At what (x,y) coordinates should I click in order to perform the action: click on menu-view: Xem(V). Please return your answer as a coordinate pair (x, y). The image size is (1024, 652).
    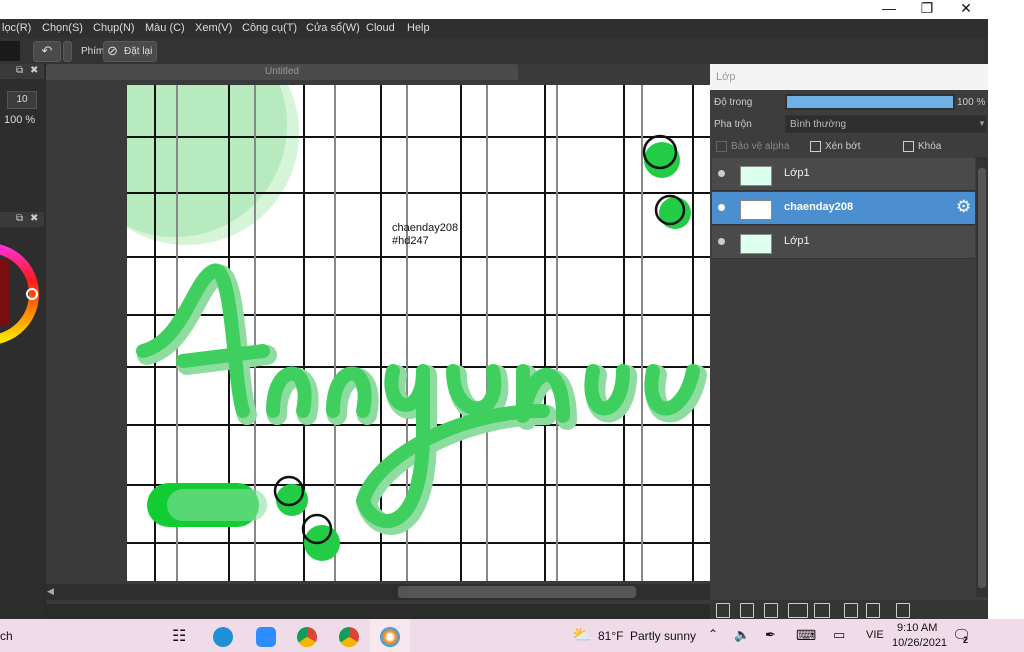
    Looking at the image, I should click on (213, 28).